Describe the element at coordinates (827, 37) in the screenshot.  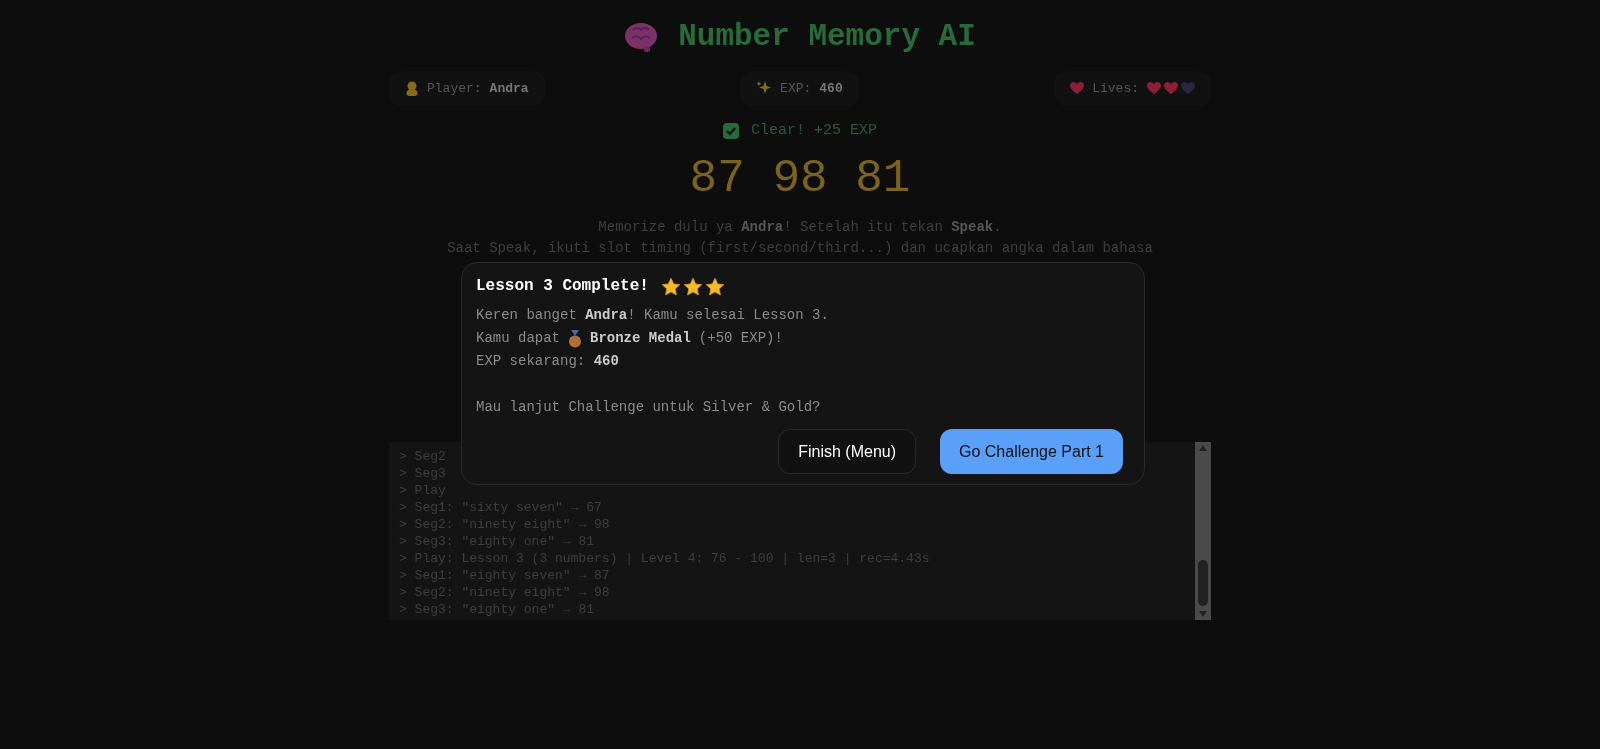
I see `app-title: Number Memory AI` at that location.